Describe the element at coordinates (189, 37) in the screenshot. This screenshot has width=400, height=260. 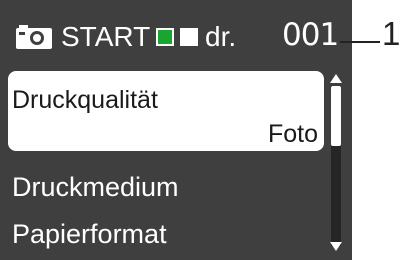
I see `mono-start-icon` at that location.